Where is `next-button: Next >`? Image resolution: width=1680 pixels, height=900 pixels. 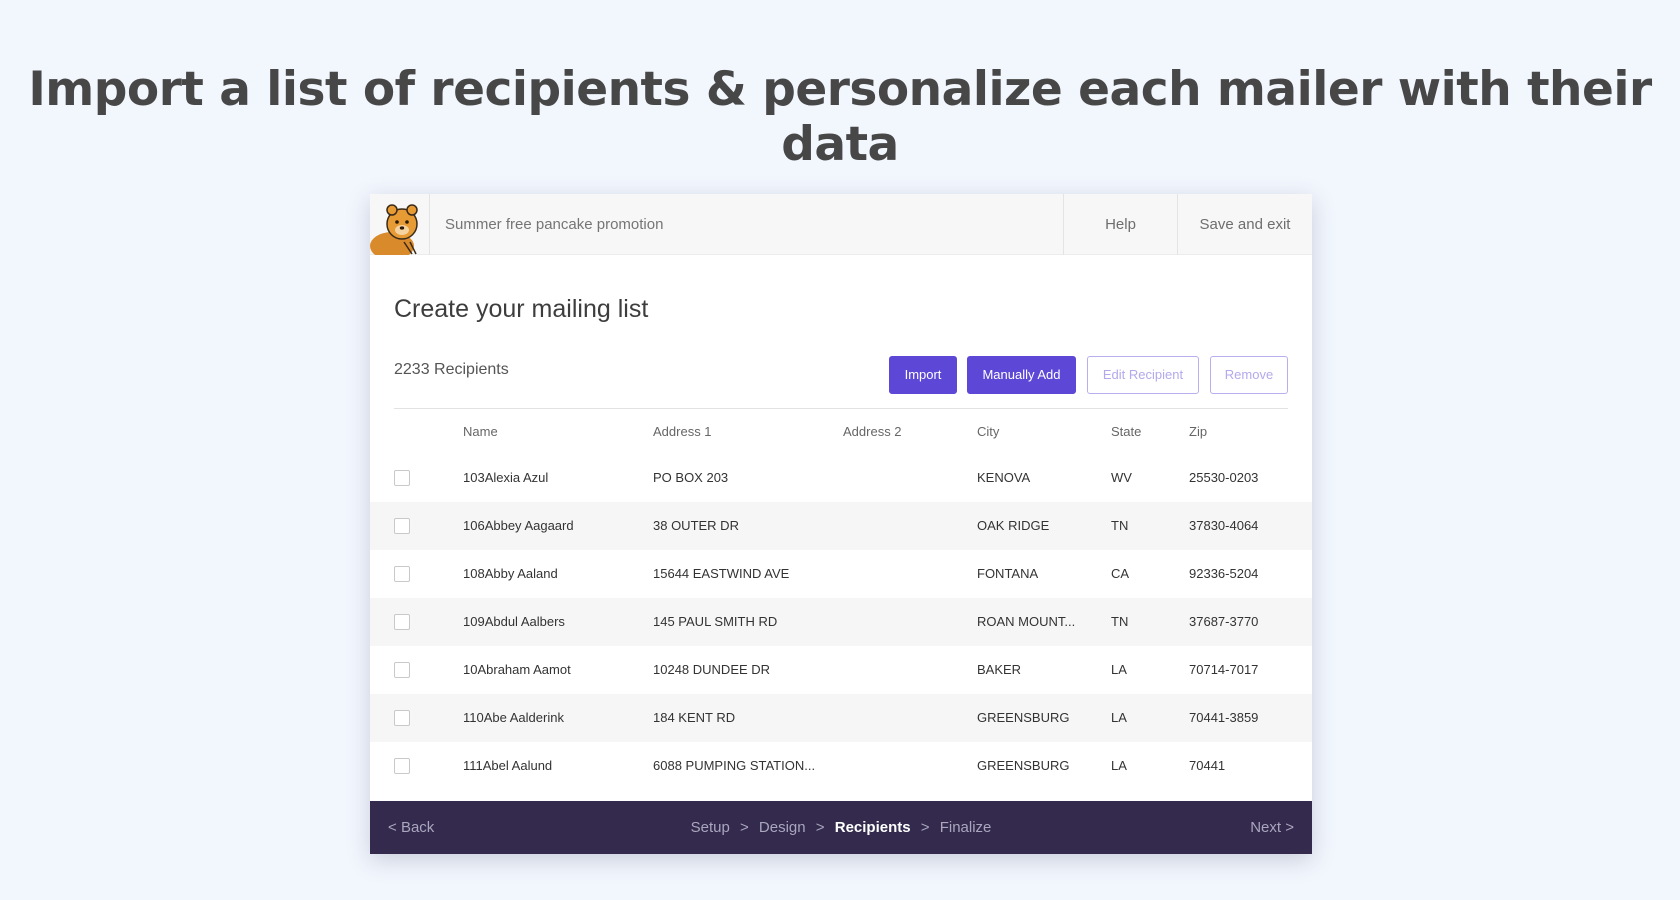 next-button: Next > is located at coordinates (1272, 827).